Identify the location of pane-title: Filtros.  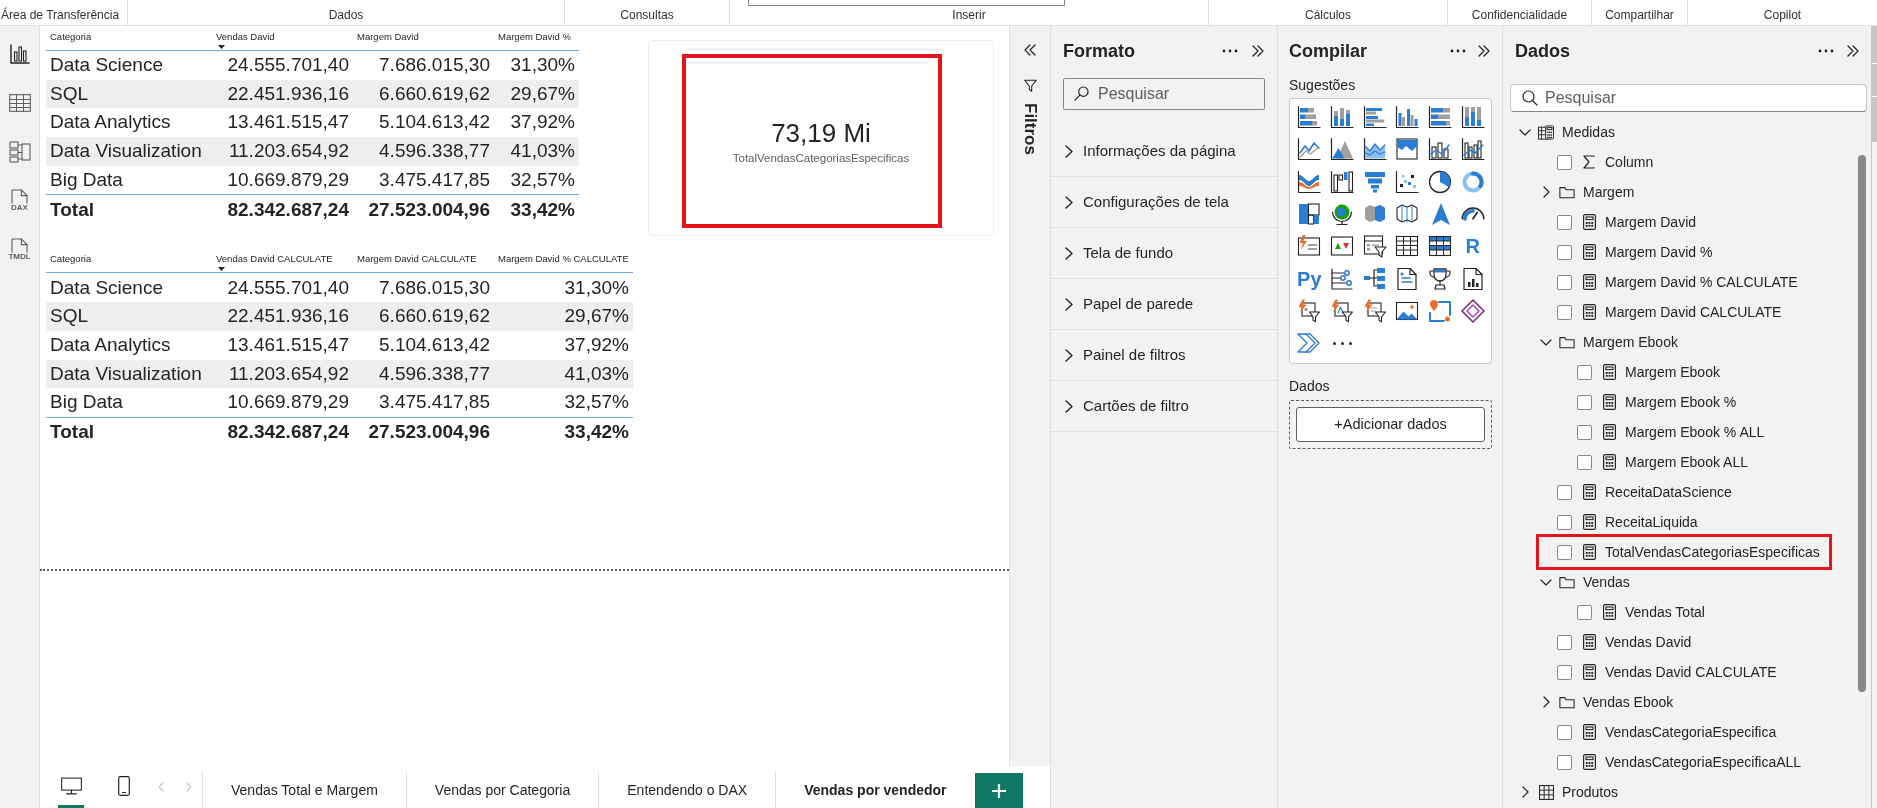
(1030, 129).